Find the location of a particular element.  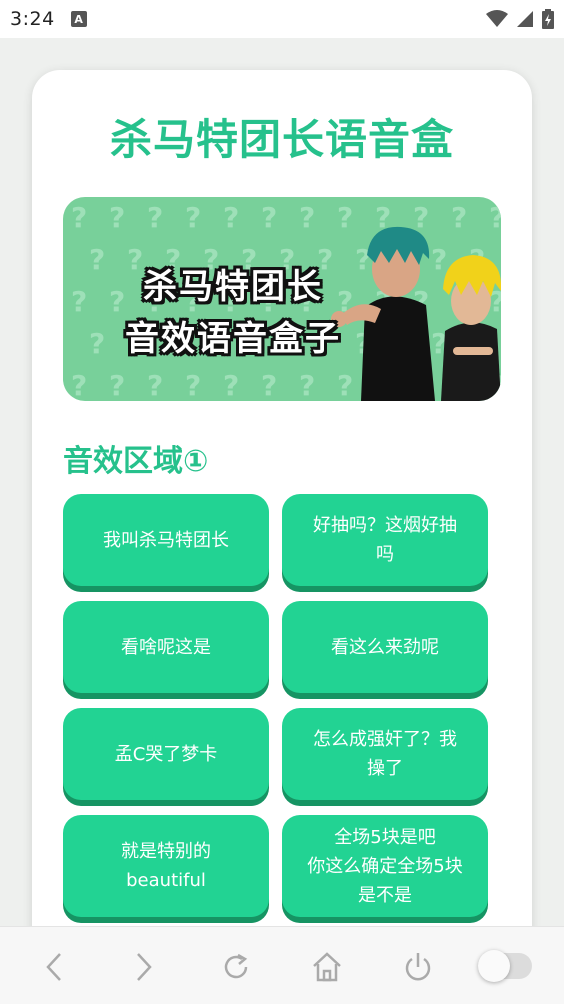

battery-icon is located at coordinates (548, 19).